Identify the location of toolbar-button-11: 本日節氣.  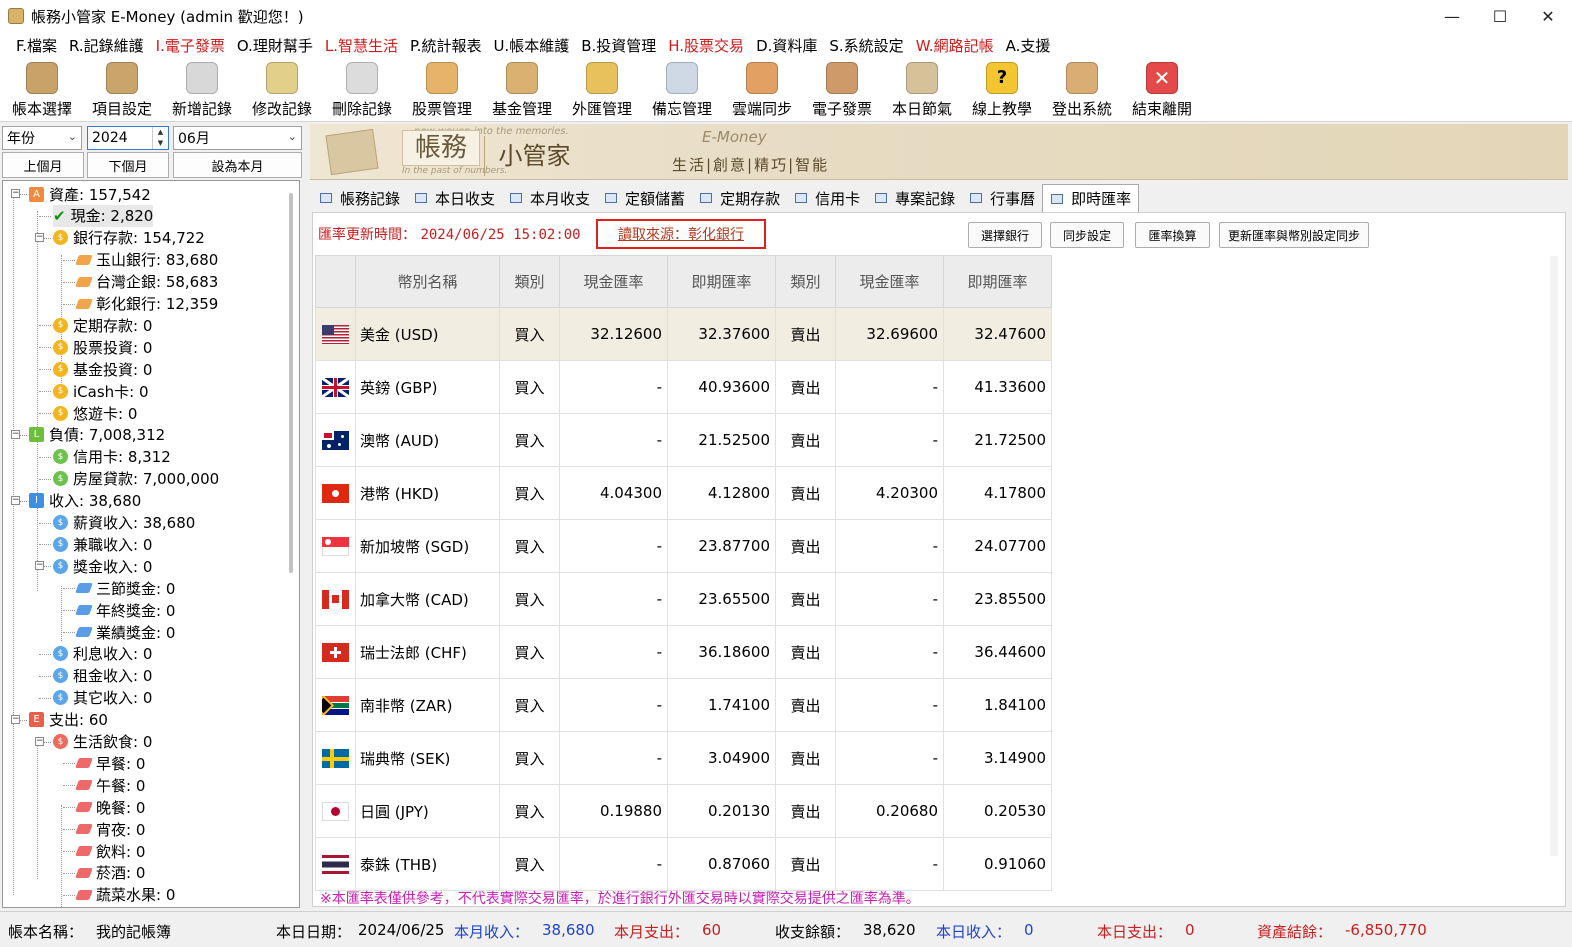
(922, 90).